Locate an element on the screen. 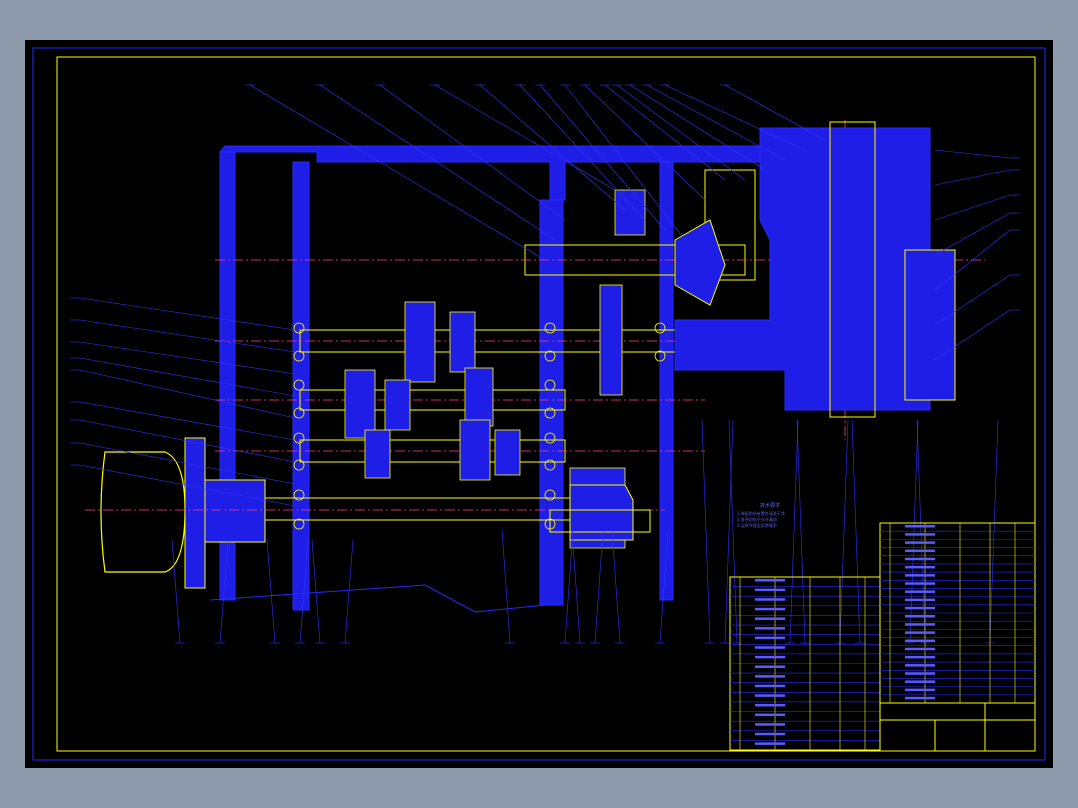 Image resolution: width=1078 pixels, height=808 pixels. parts-list-right is located at coordinates (957, 613).